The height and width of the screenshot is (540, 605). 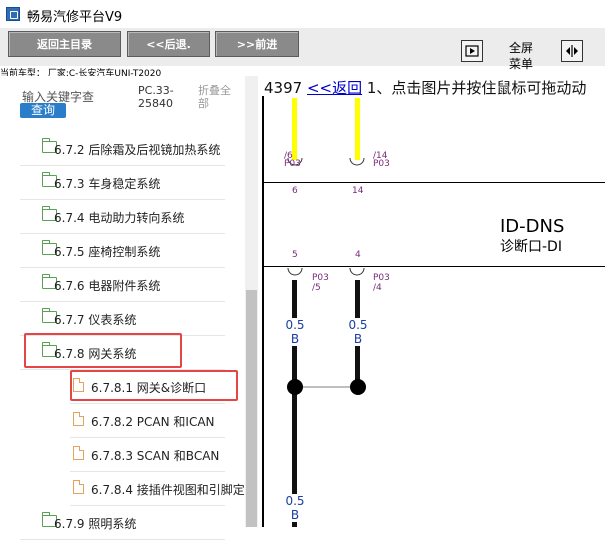 I want to click on scrollbar-thumb, so click(x=251, y=408).